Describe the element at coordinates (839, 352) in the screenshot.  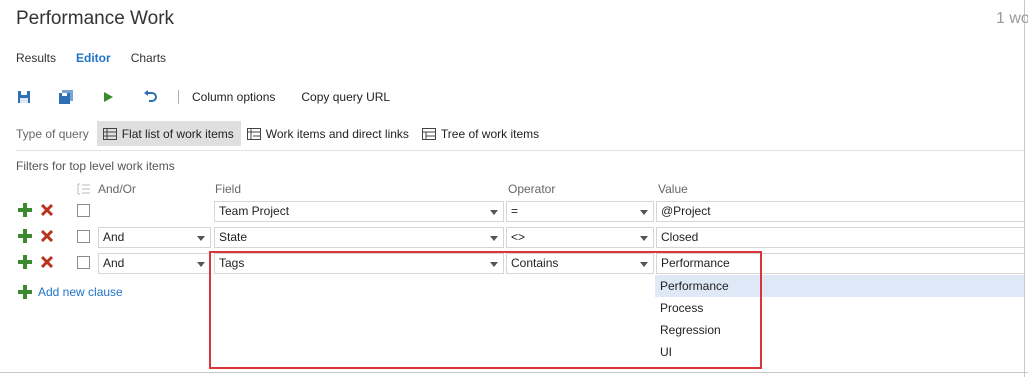
I see `dropdown-option-ui: UI` at that location.